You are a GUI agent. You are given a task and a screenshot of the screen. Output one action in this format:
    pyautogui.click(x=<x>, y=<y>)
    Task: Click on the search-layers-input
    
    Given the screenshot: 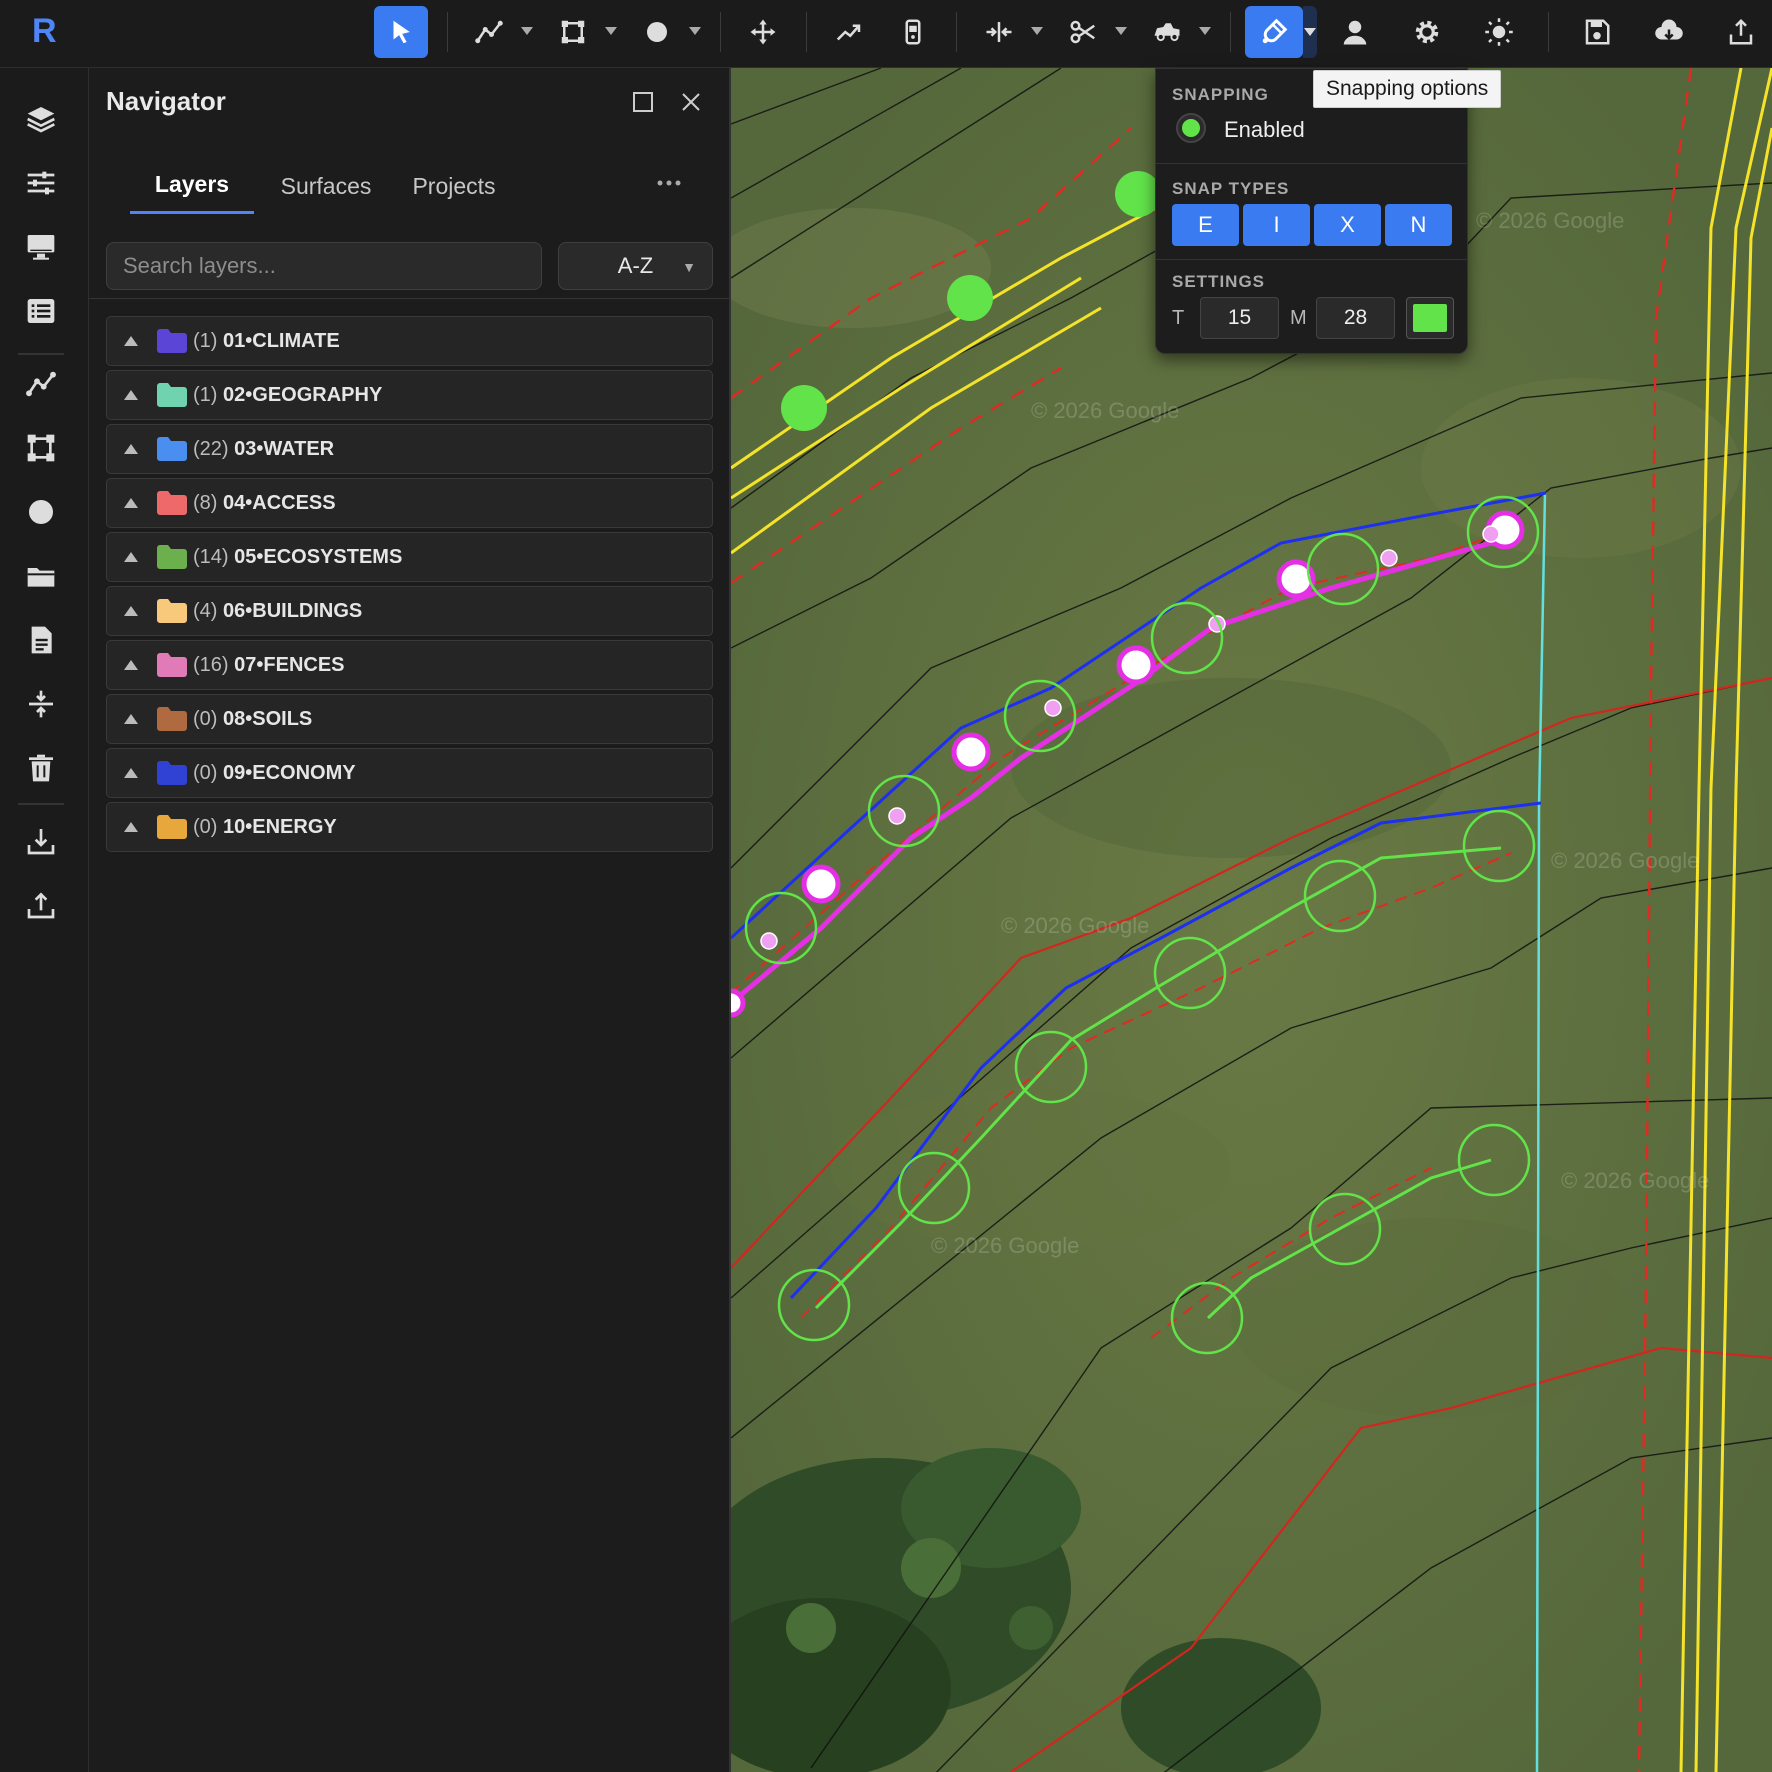 What is the action you would take?
    pyautogui.click(x=324, y=266)
    